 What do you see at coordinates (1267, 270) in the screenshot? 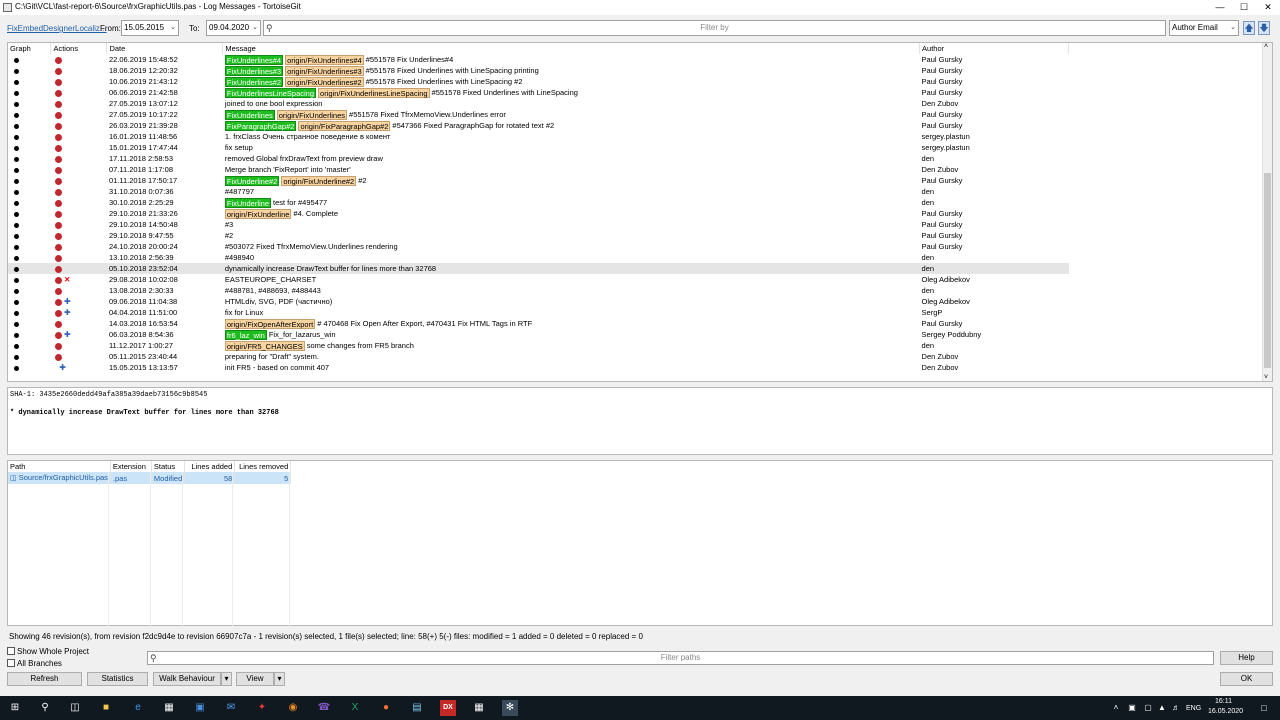
I see `scroll-thumb` at bounding box center [1267, 270].